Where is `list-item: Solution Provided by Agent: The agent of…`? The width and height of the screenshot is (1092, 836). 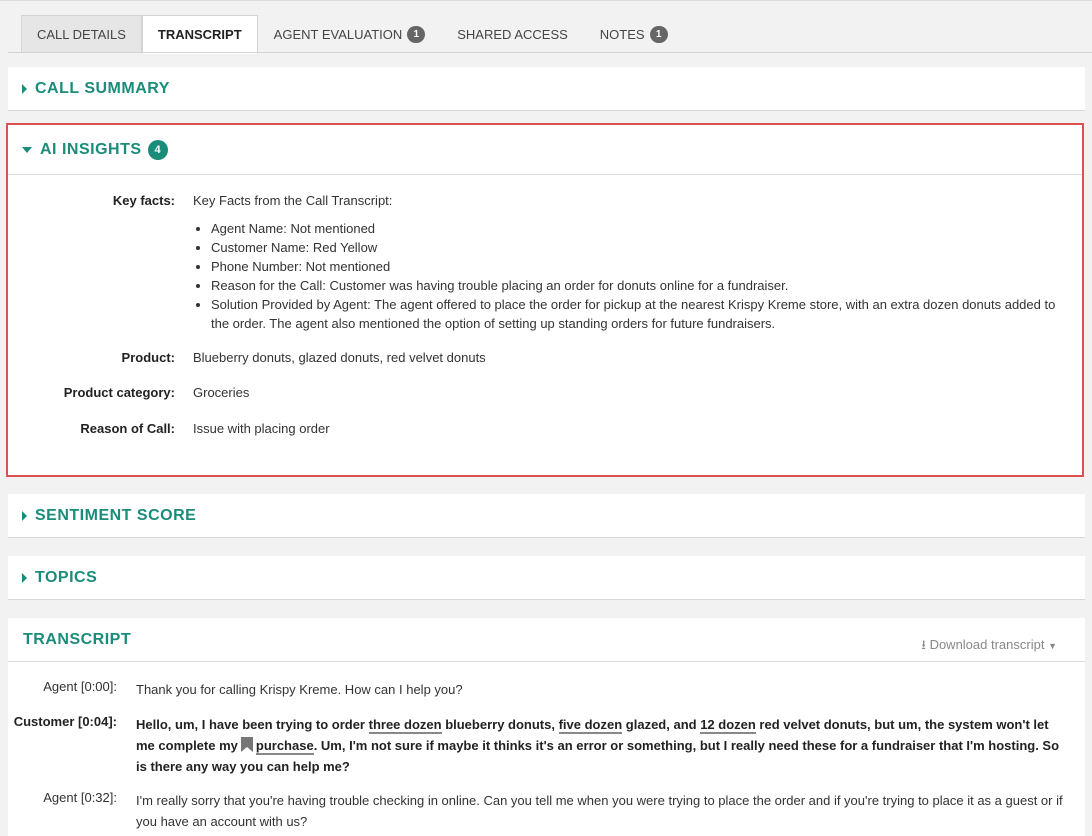 list-item: Solution Provided by Agent: The agent of… is located at coordinates (636, 314).